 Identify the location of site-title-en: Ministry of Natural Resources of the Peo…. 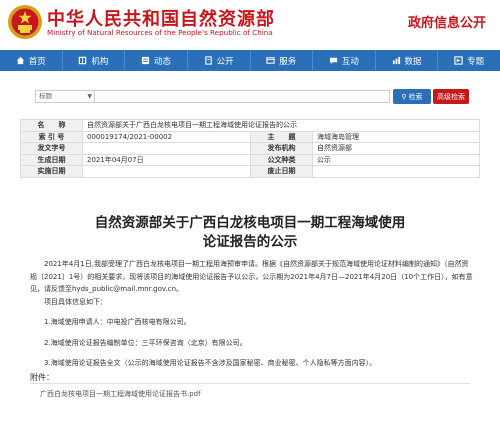
(160, 32).